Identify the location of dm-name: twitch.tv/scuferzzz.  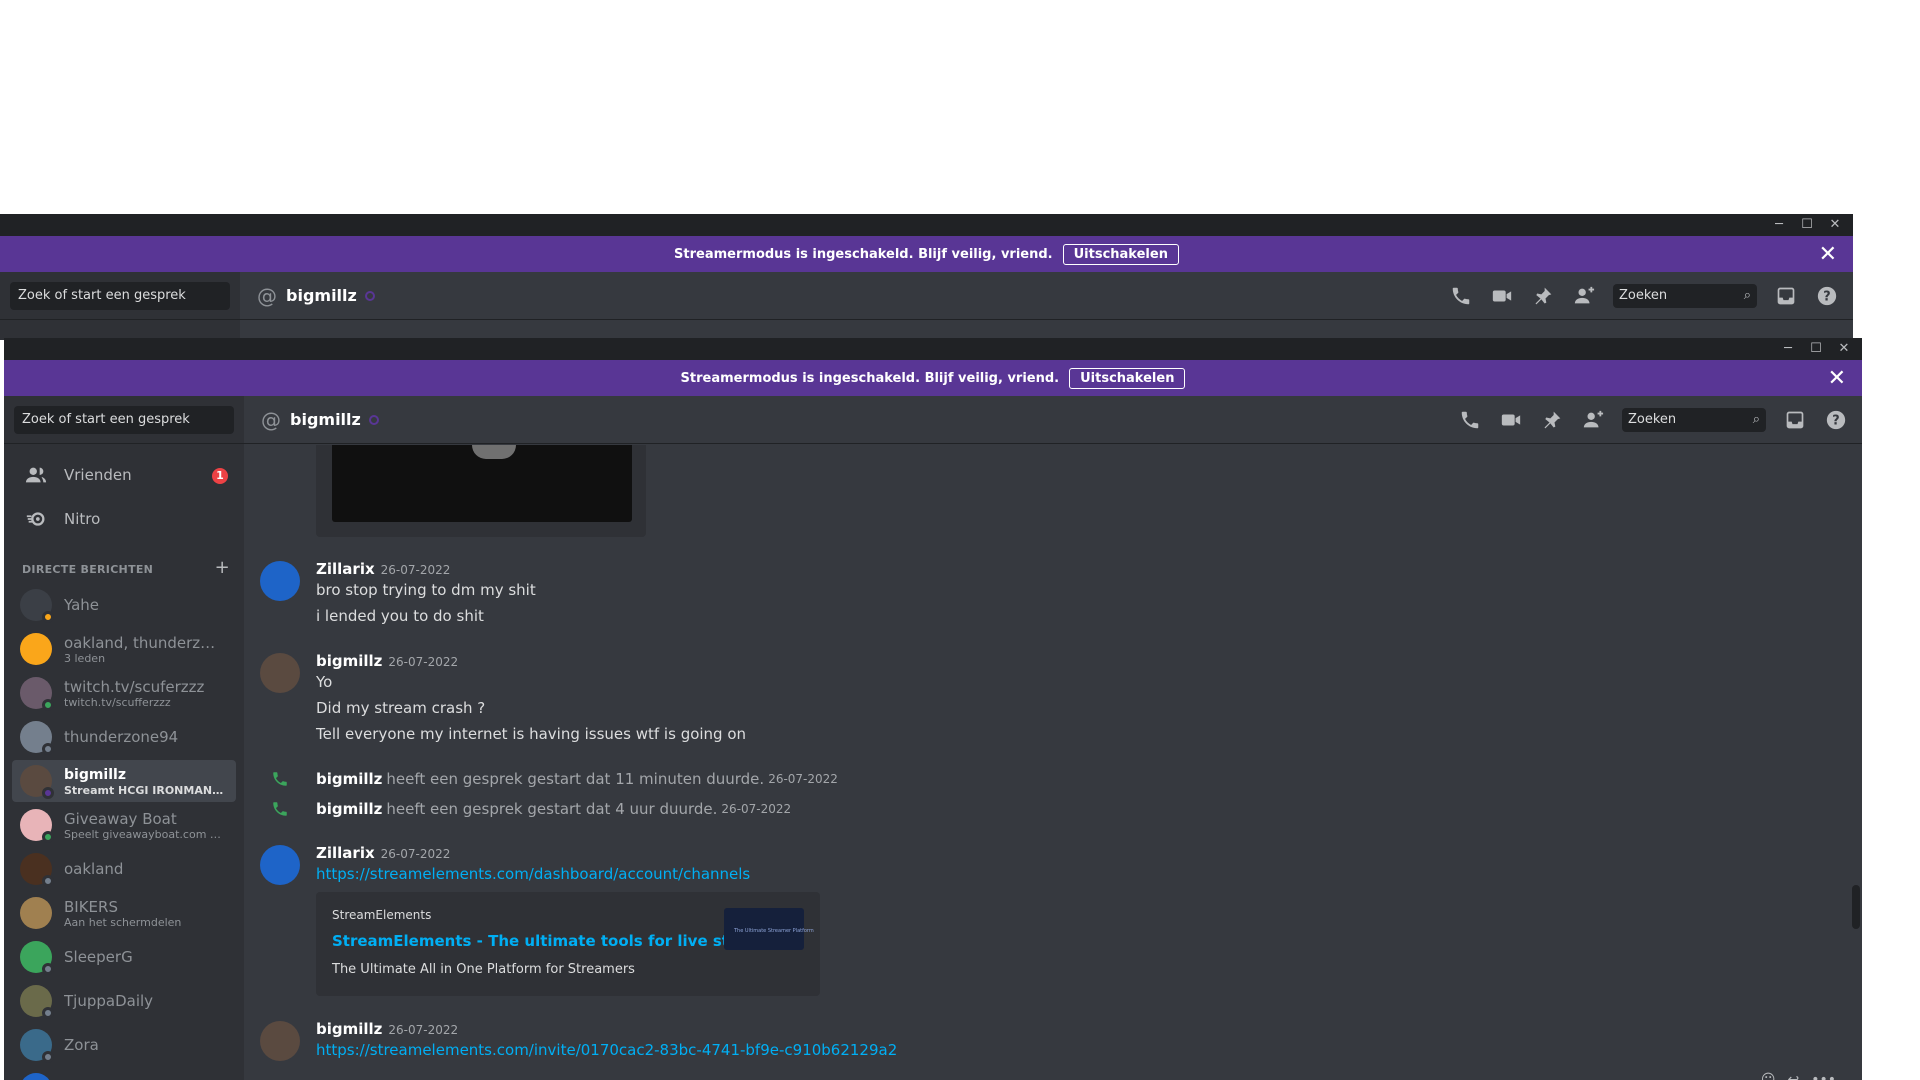
(134, 686).